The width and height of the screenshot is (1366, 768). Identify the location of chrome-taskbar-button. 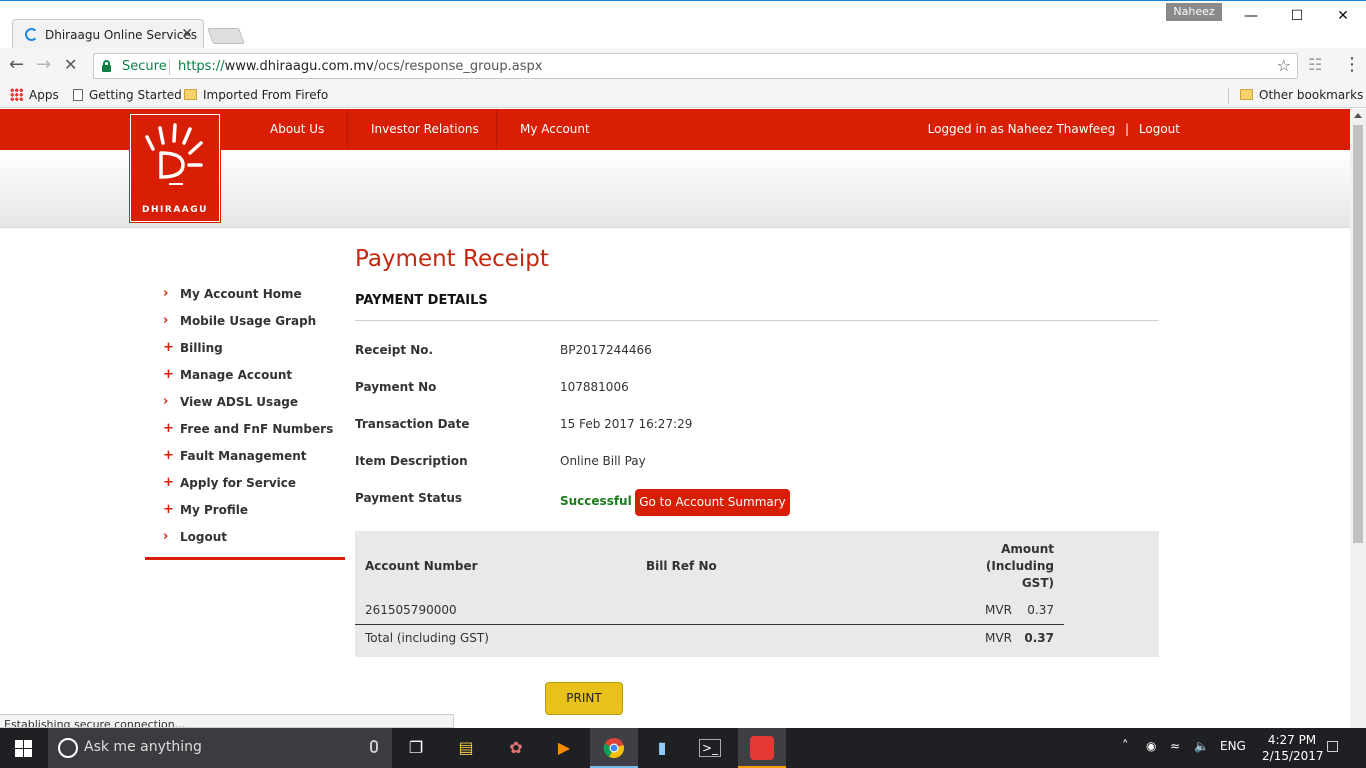
(614, 748).